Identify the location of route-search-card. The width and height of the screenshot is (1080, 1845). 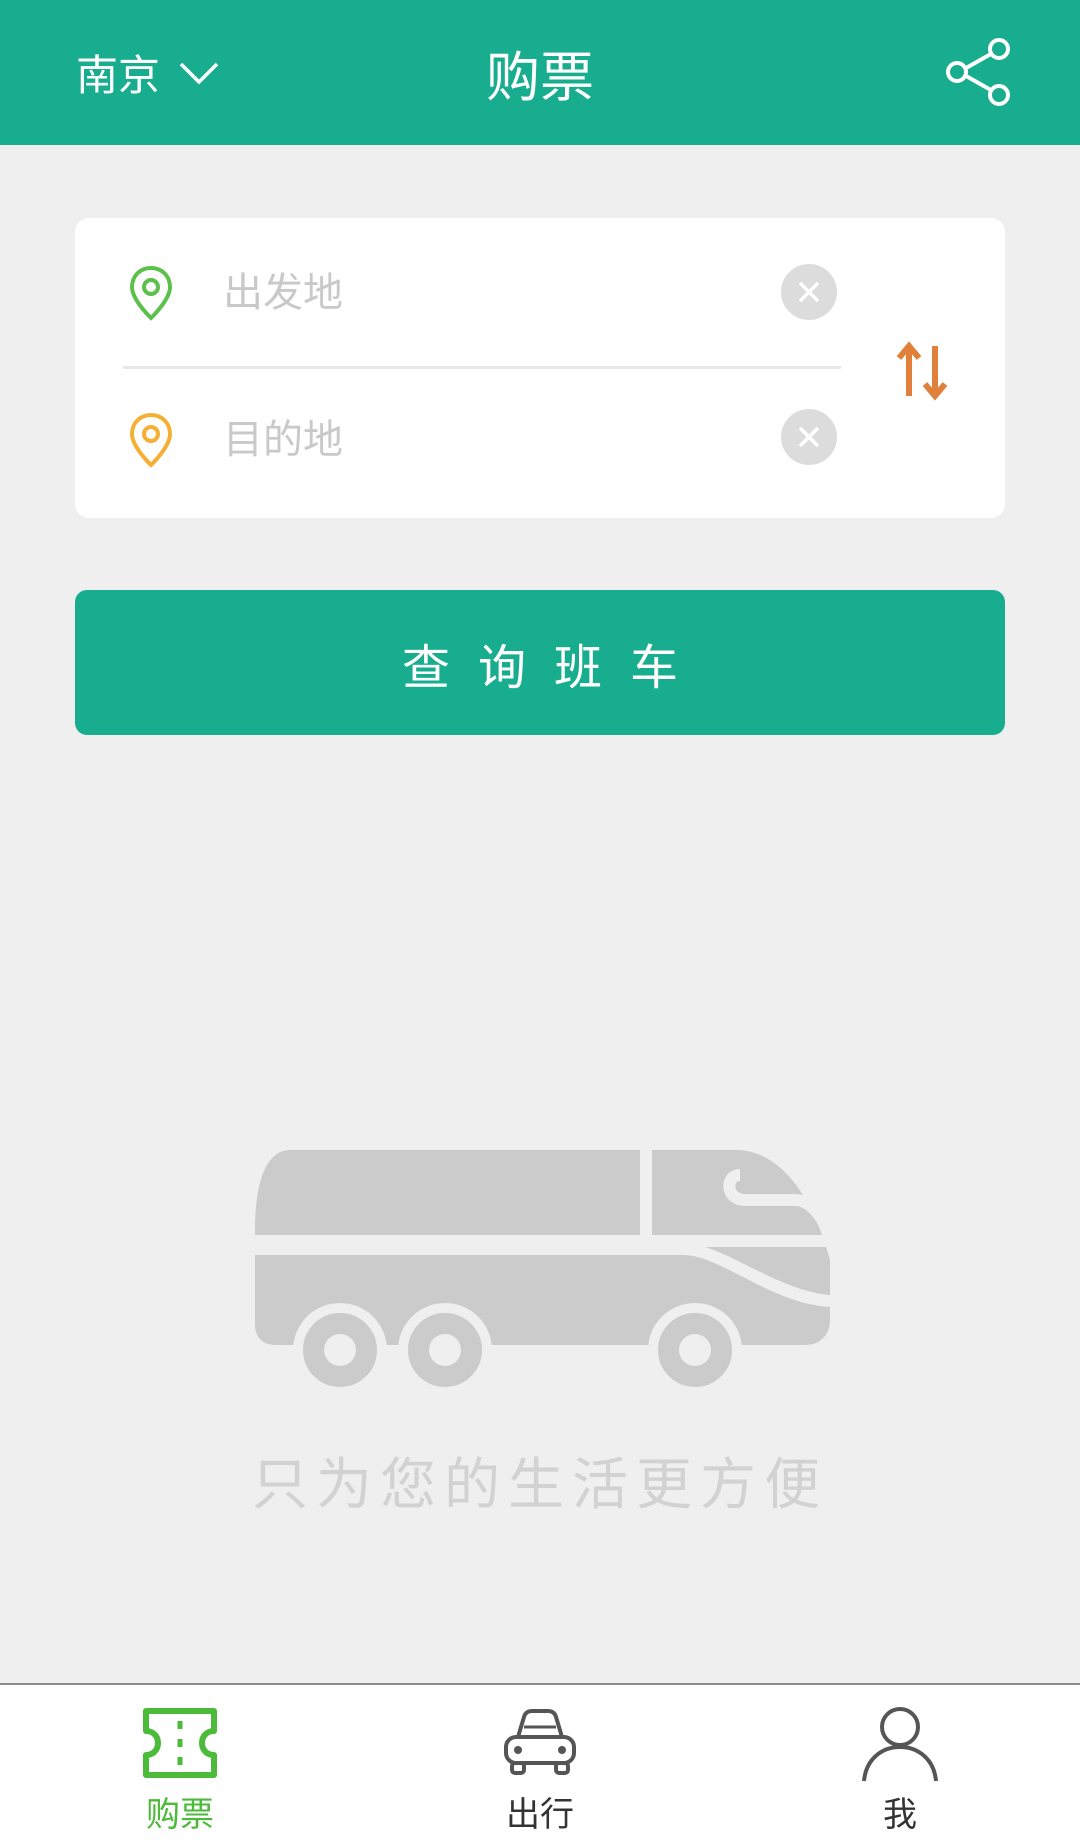
(540, 368).